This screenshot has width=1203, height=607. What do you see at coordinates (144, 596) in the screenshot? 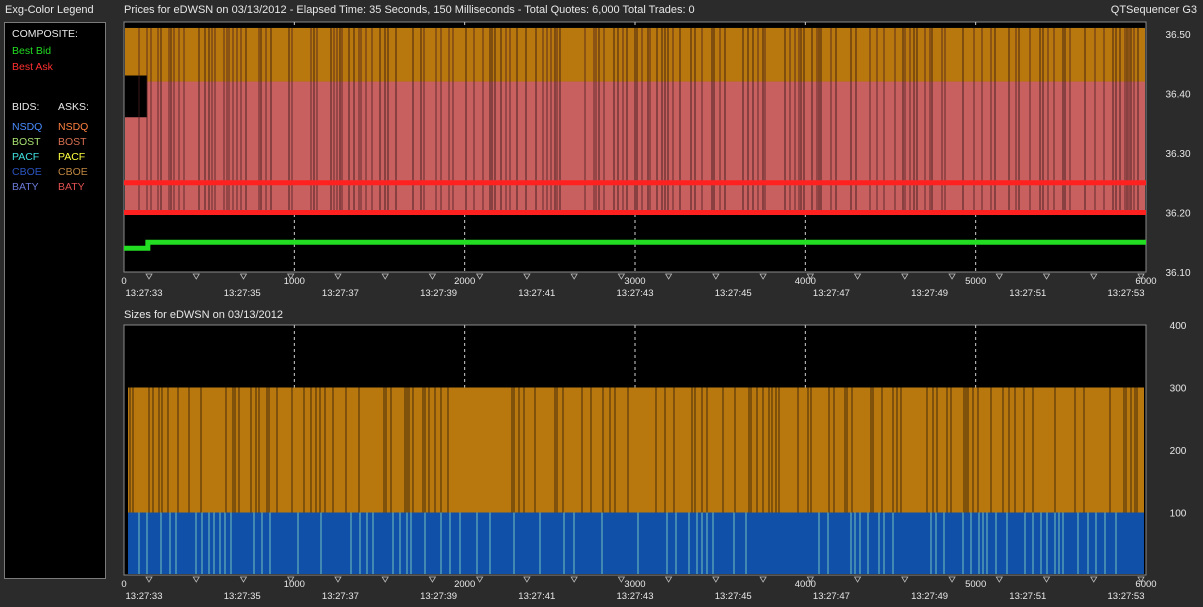
I see `size-time-label: 13:27:33` at bounding box center [144, 596].